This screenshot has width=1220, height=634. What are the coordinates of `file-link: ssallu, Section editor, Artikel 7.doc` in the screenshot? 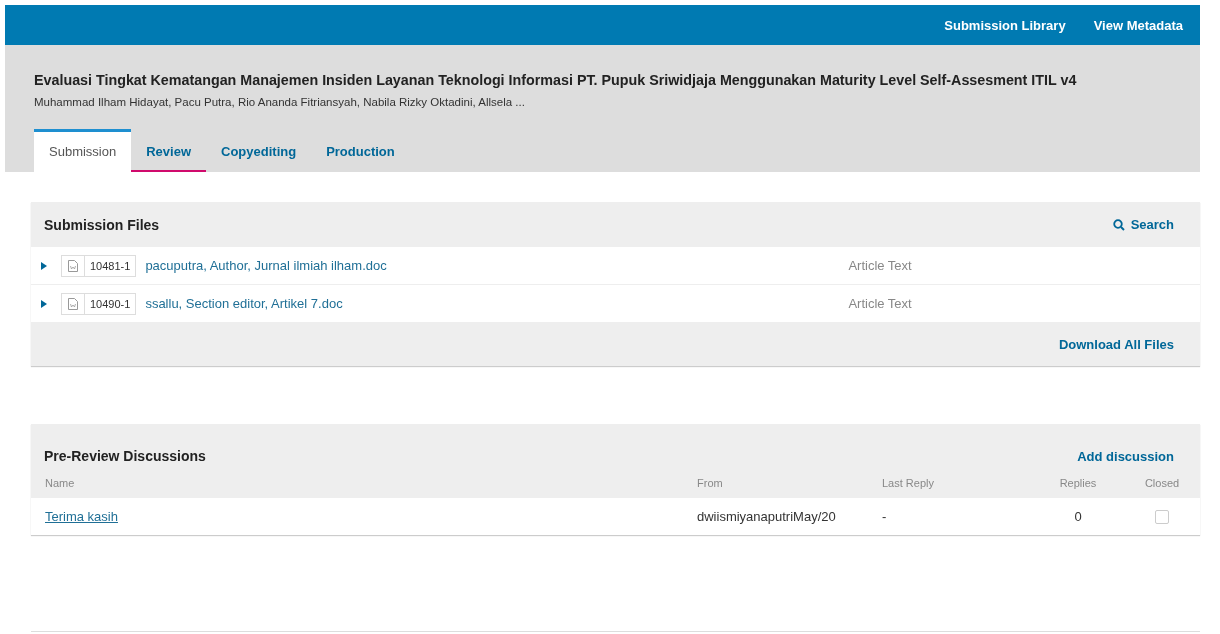 It's located at (497, 303).